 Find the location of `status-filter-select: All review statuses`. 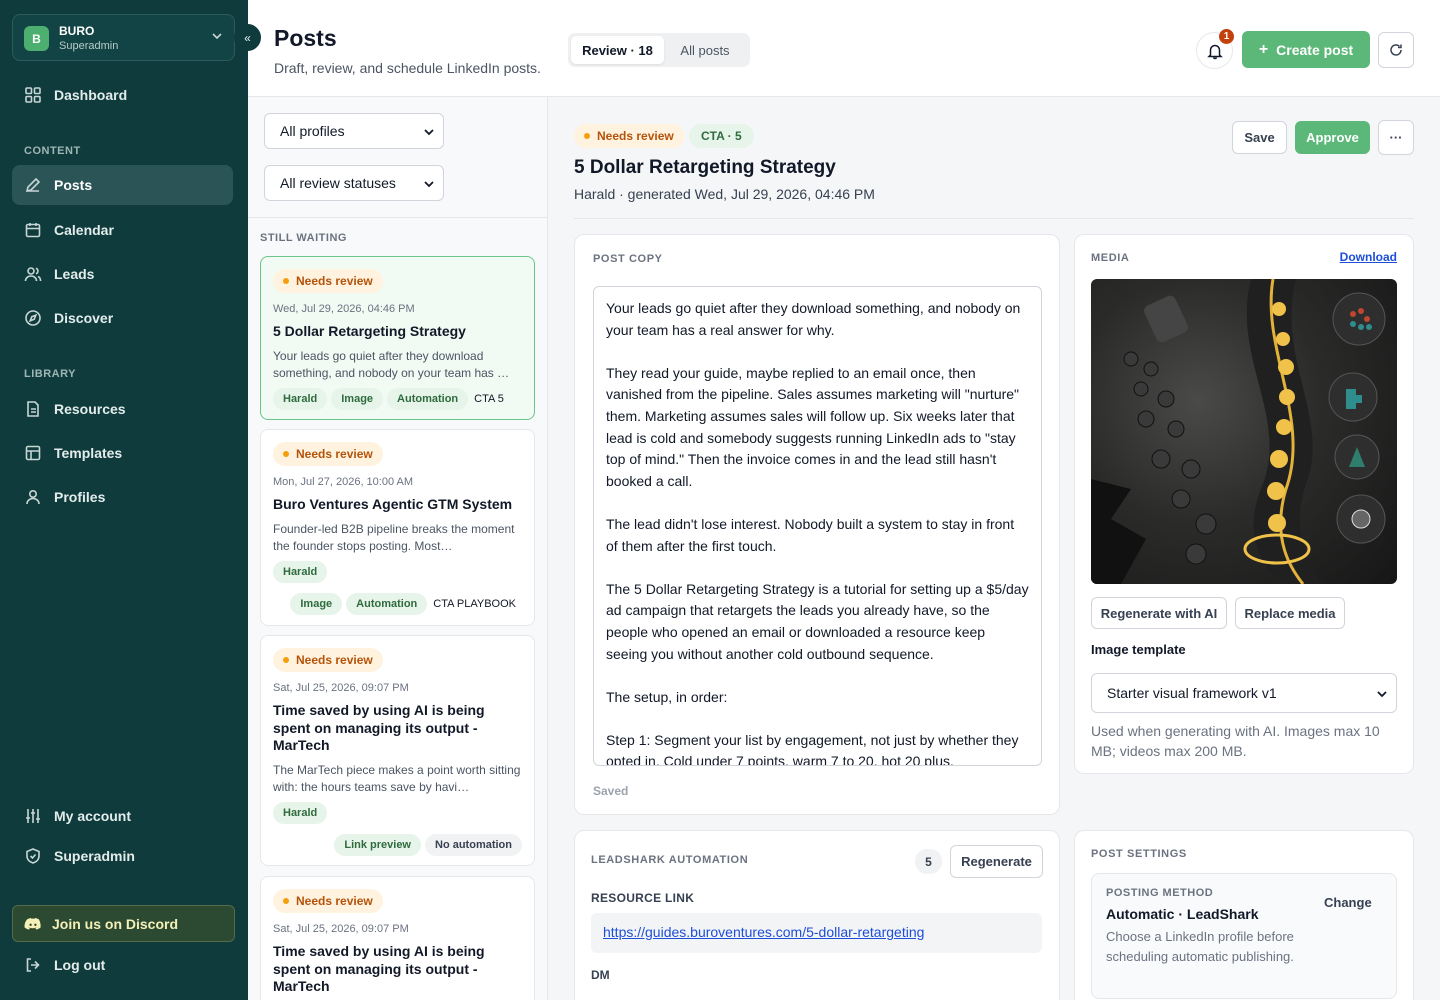

status-filter-select: All review statuses is located at coordinates (354, 183).